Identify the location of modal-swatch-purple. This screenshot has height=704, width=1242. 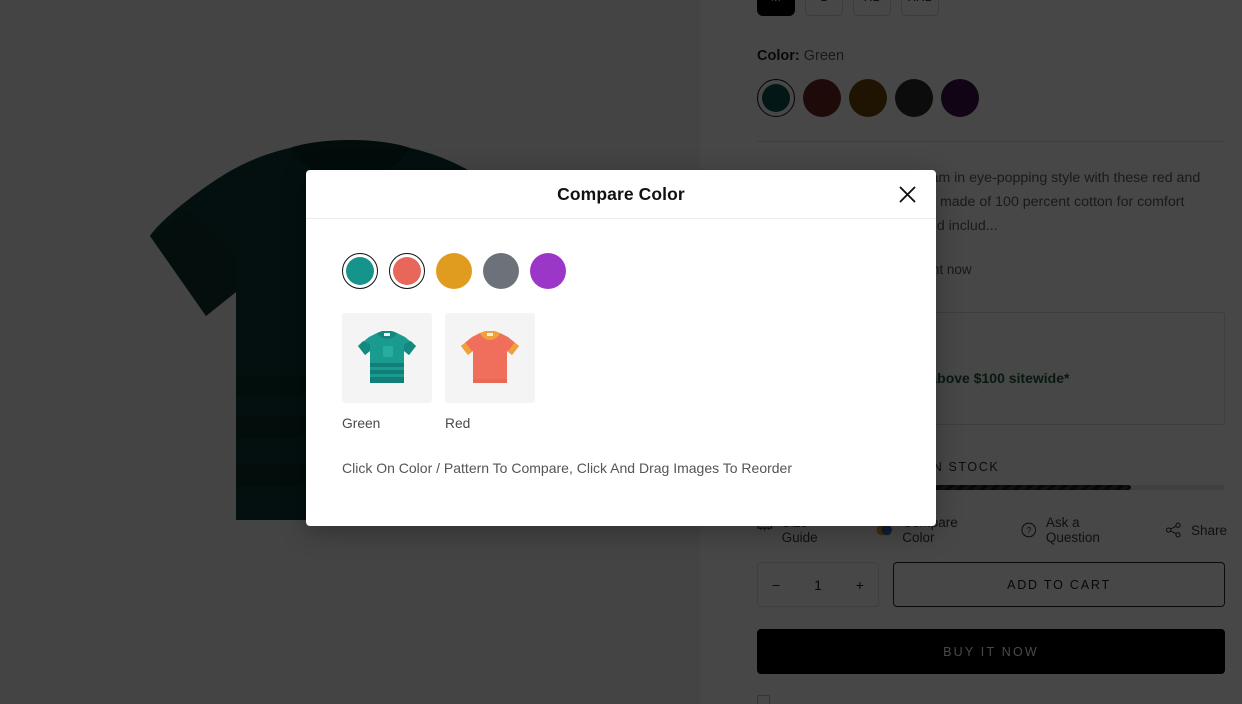
(548, 271).